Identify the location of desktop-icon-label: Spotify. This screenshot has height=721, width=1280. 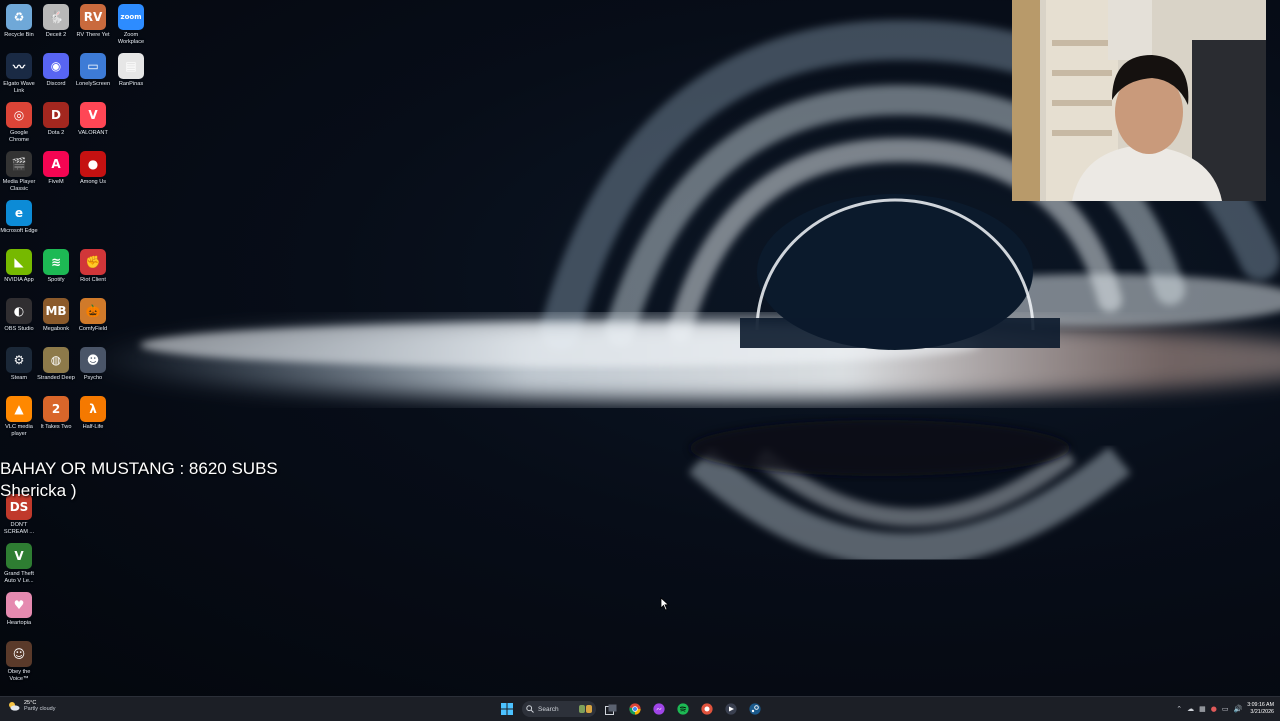
(56, 280).